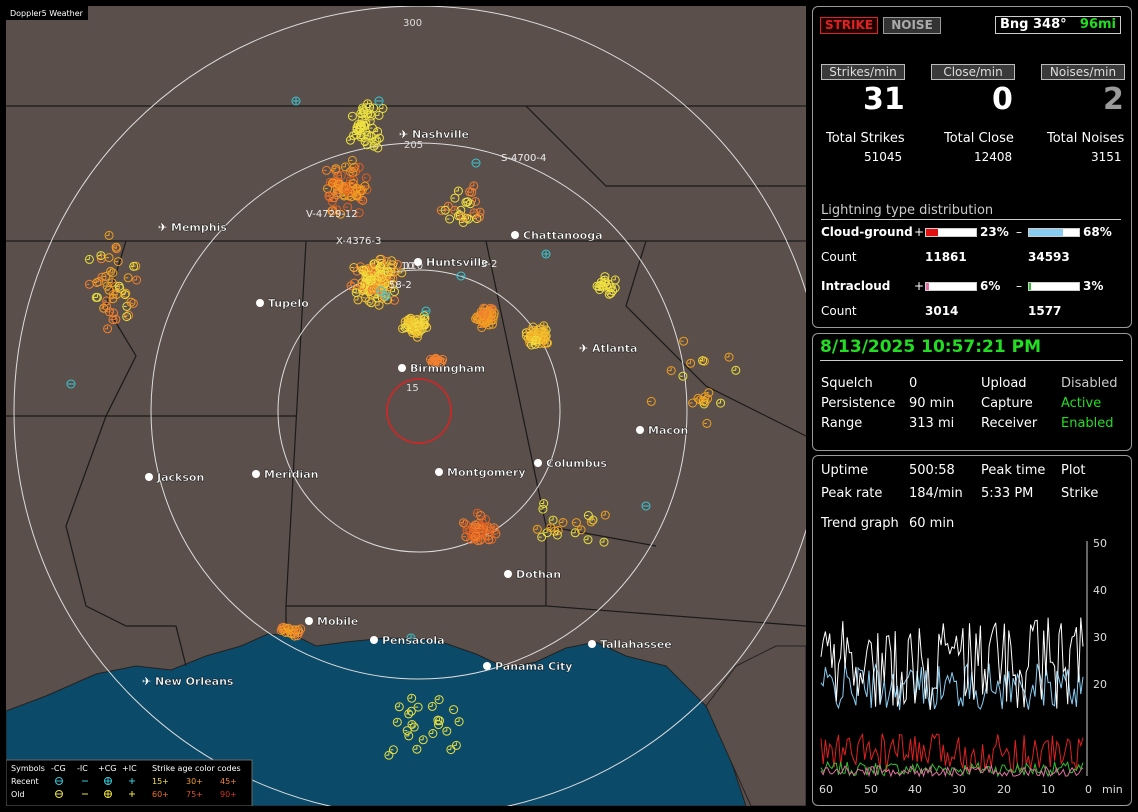  What do you see at coordinates (194, 781) in the screenshot?
I see `svg-text: 30+` at bounding box center [194, 781].